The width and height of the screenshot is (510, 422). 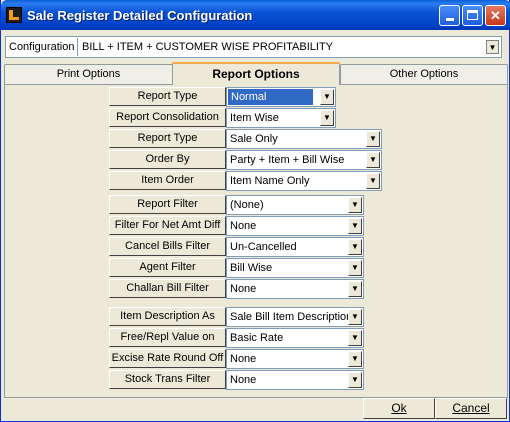 What do you see at coordinates (243, 289) in the screenshot?
I see `challan-bill-filter-value: None` at bounding box center [243, 289].